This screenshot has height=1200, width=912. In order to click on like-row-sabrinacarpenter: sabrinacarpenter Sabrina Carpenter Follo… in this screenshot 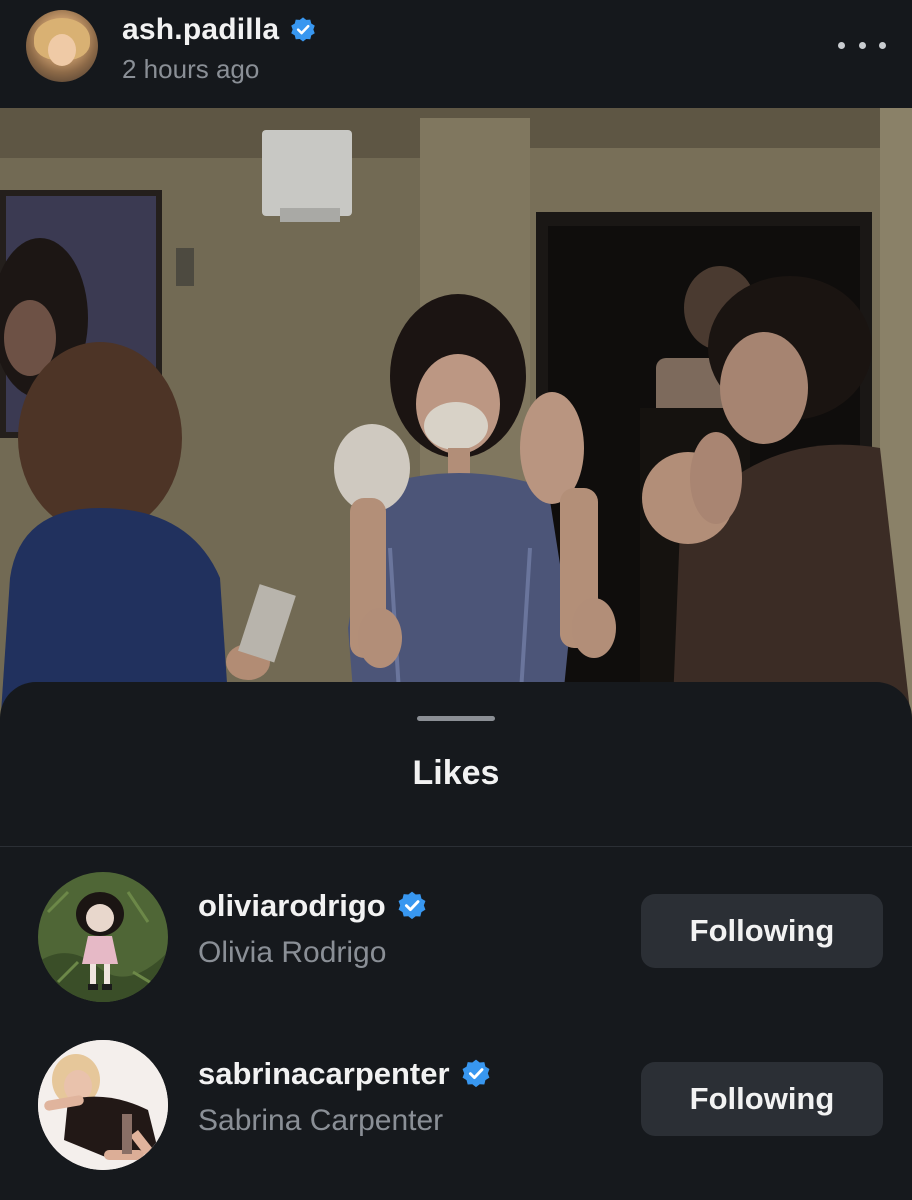, I will do `click(456, 1102)`.